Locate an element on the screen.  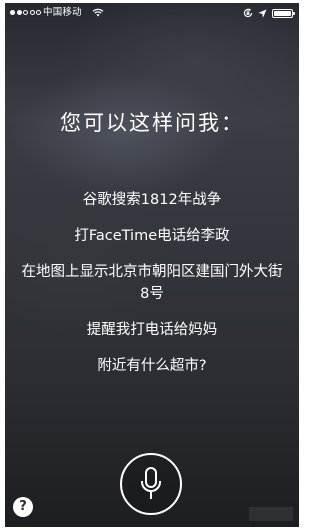
signal-strength-indicator is located at coordinates (25, 13).